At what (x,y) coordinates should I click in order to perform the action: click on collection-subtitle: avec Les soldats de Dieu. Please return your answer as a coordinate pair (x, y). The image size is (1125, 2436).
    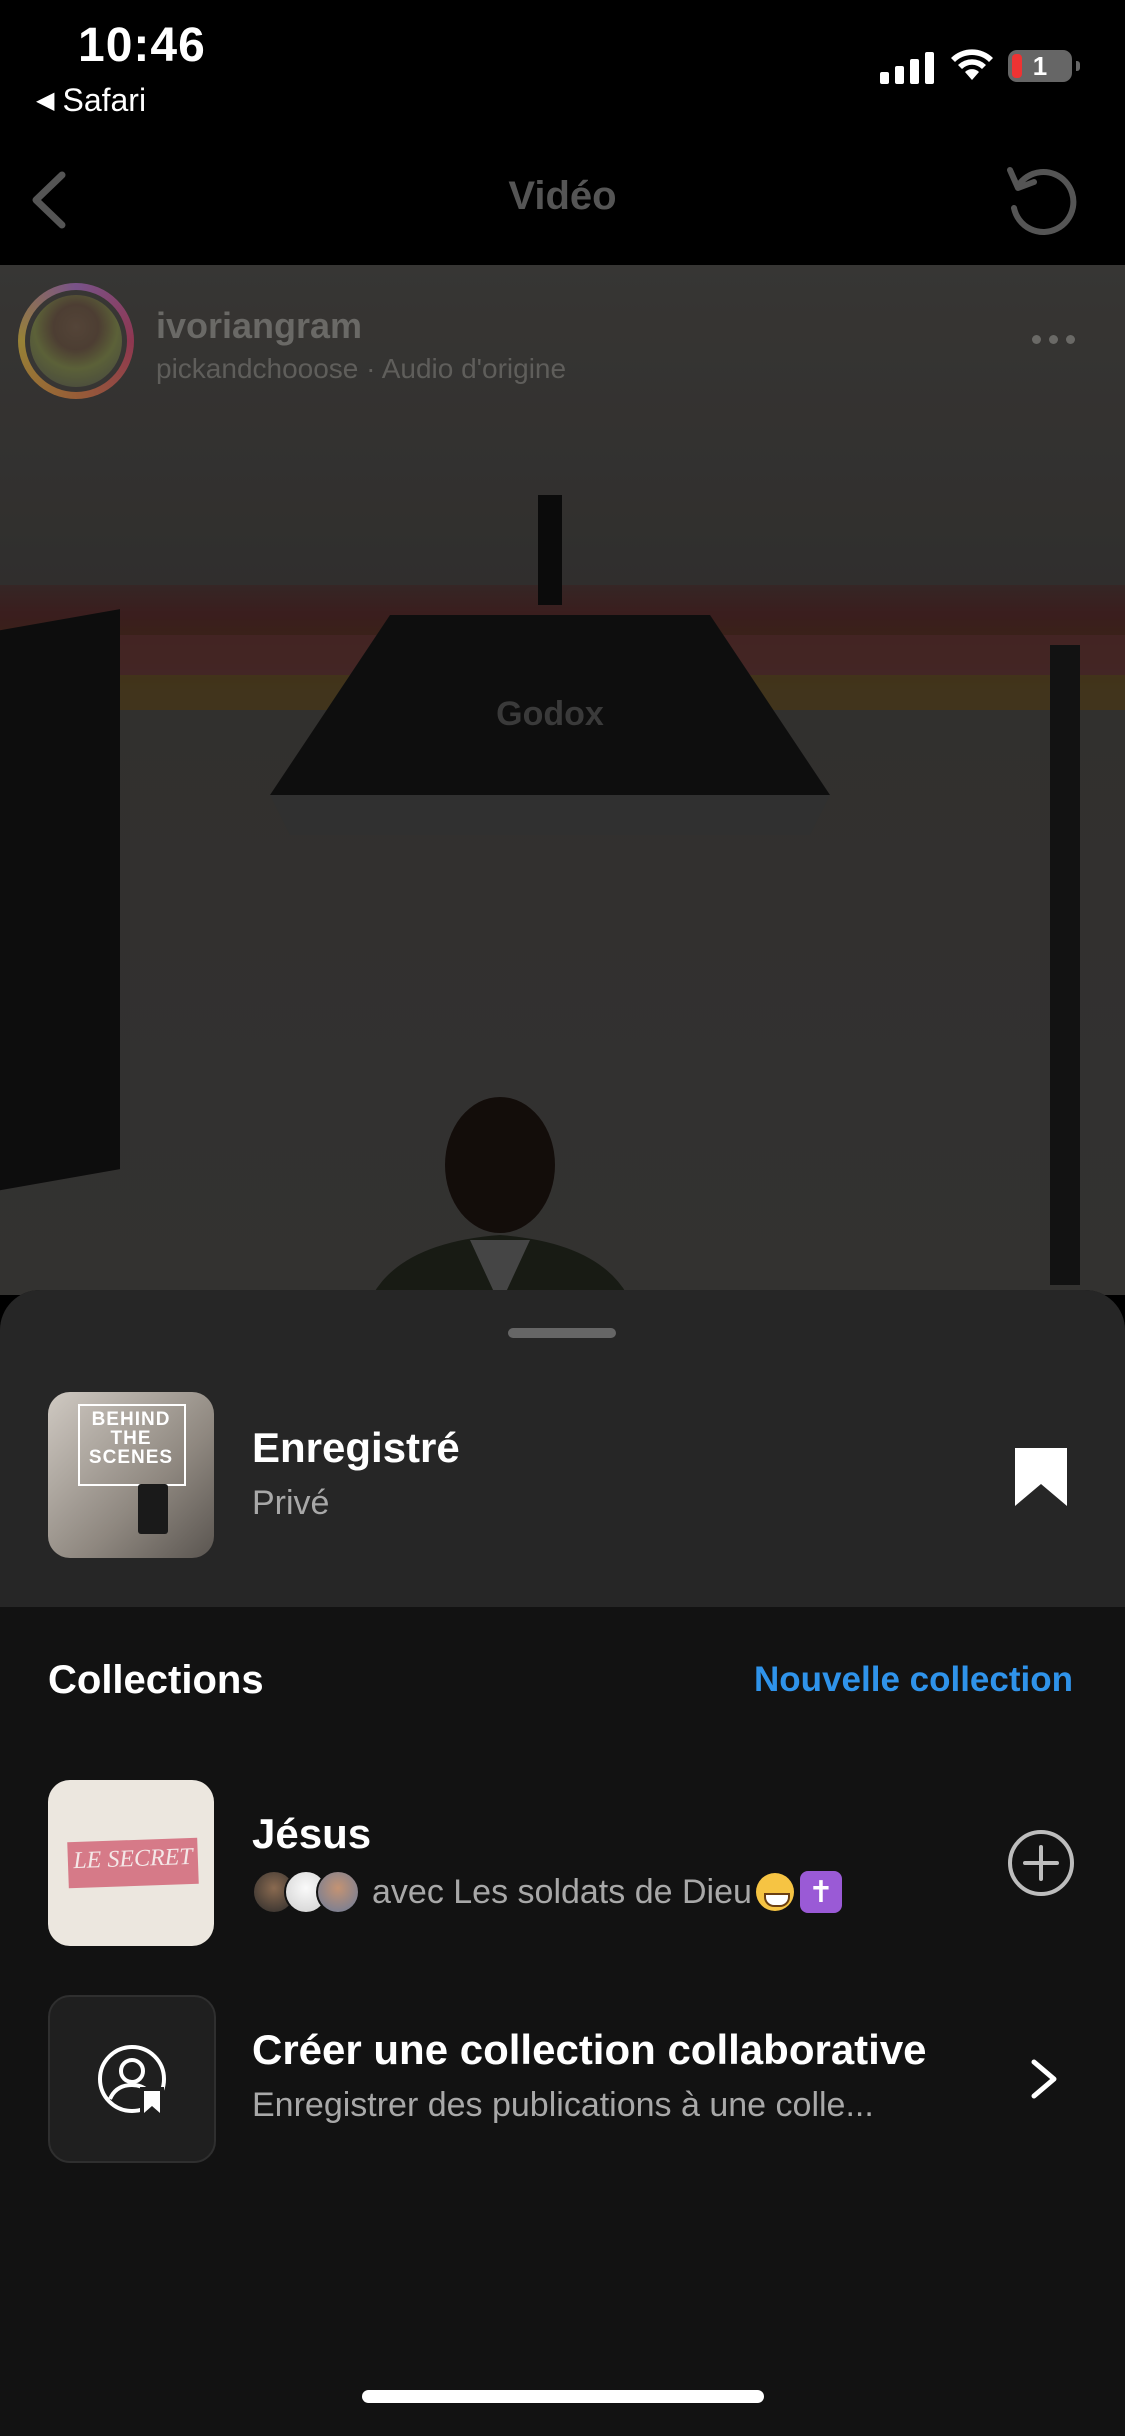
    Looking at the image, I should click on (562, 1891).